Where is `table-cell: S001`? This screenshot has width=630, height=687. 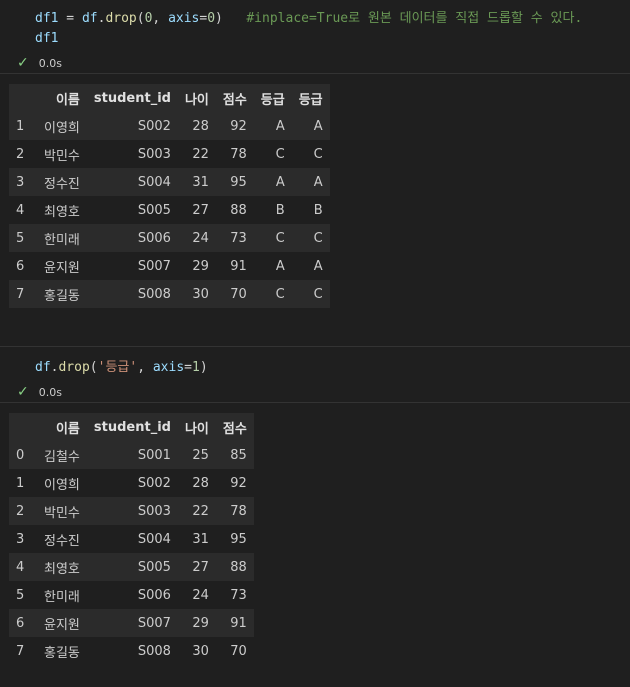 table-cell: S001 is located at coordinates (132, 455).